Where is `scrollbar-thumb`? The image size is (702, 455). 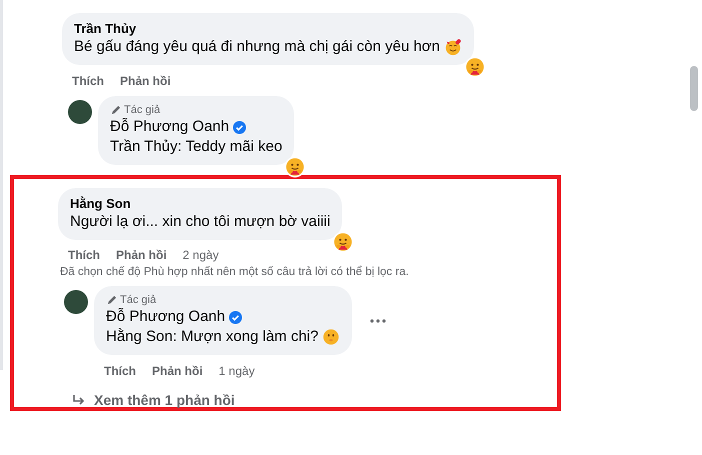 scrollbar-thumb is located at coordinates (694, 88).